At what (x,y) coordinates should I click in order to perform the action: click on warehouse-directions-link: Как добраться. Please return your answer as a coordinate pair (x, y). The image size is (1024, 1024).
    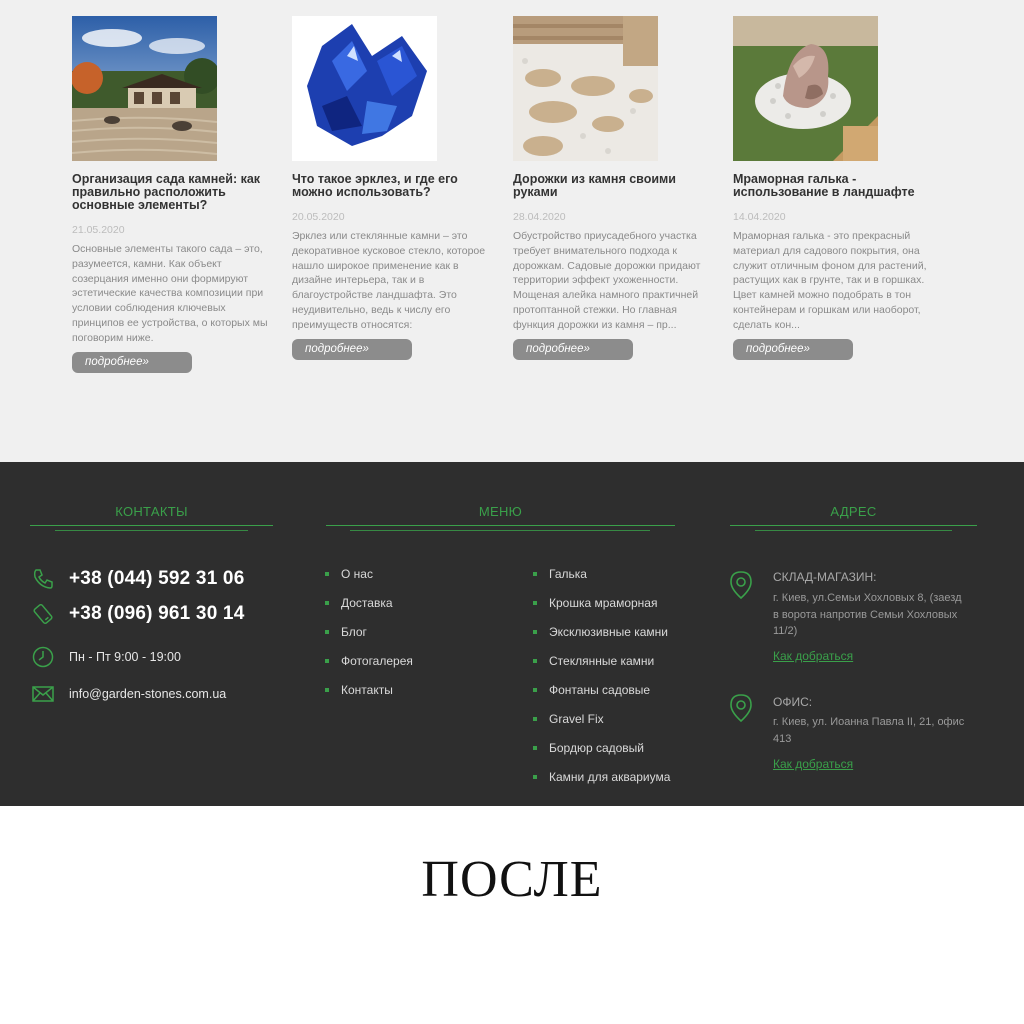
    Looking at the image, I should click on (813, 656).